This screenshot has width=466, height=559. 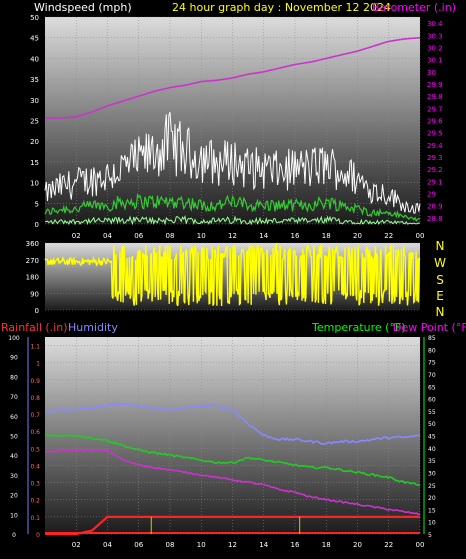 I want to click on barometer-tick-label: 28.9, so click(x=435, y=207).